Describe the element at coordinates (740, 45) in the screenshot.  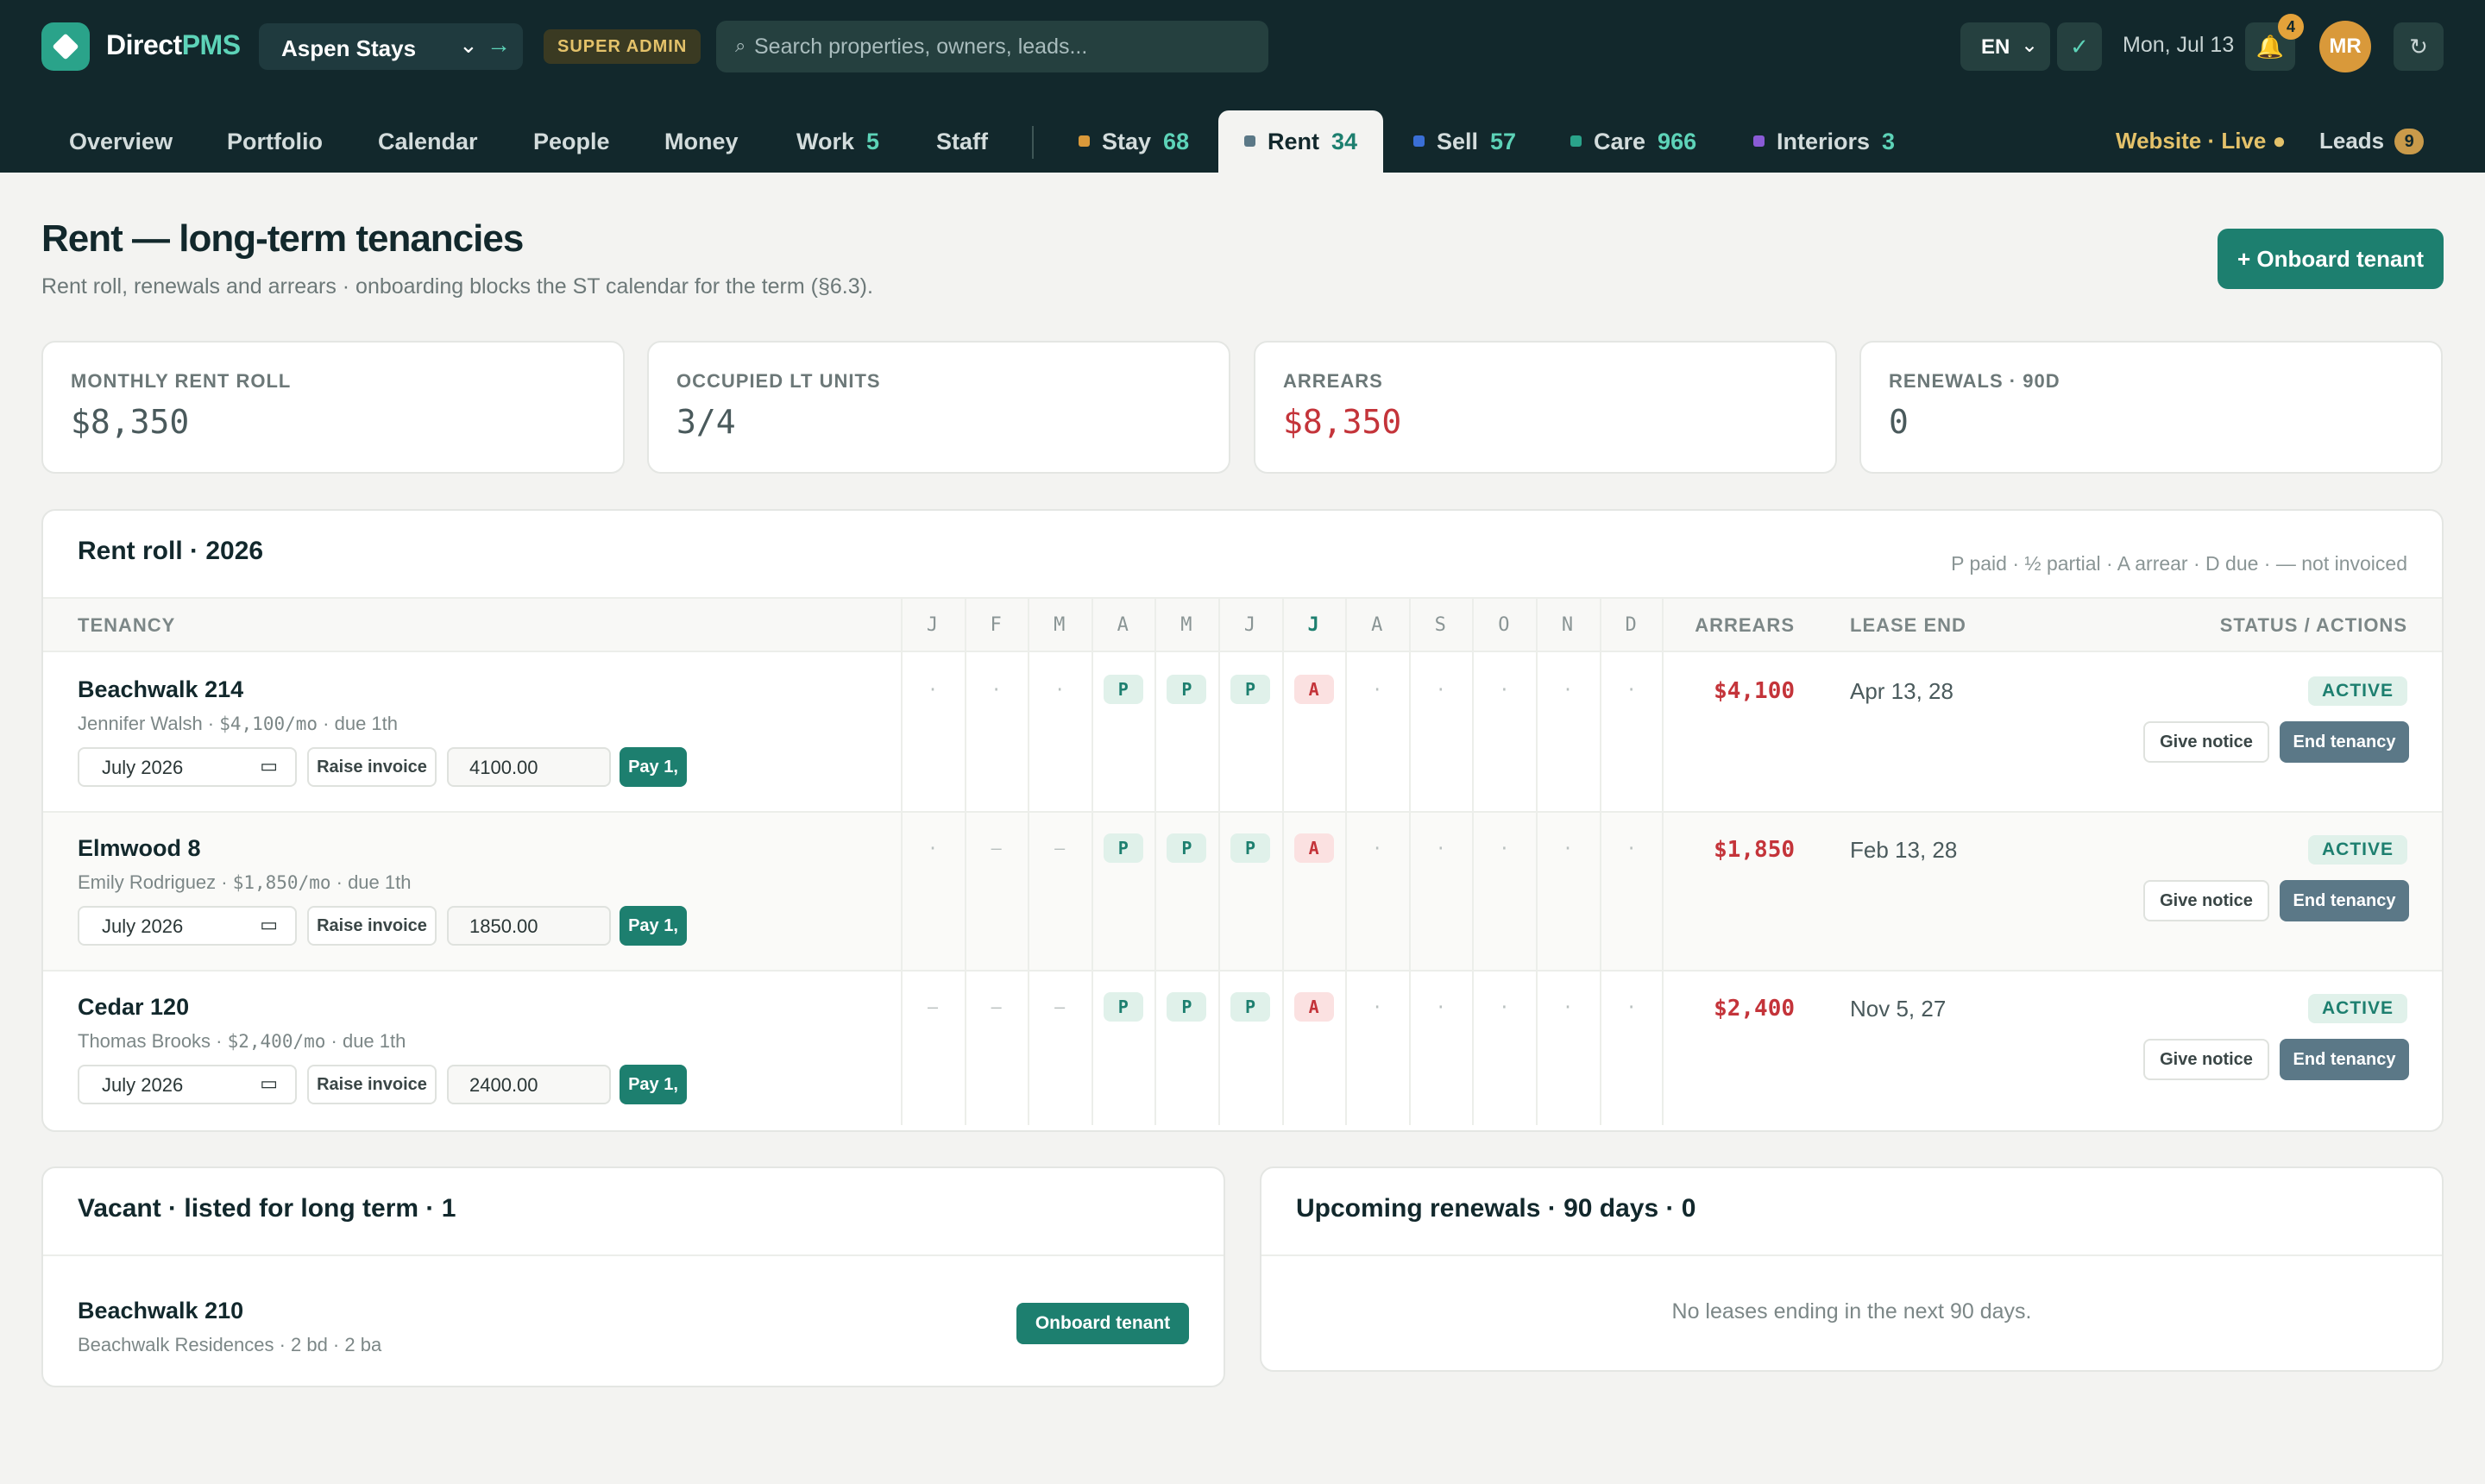
I see `search-icon: ⌕` at that location.